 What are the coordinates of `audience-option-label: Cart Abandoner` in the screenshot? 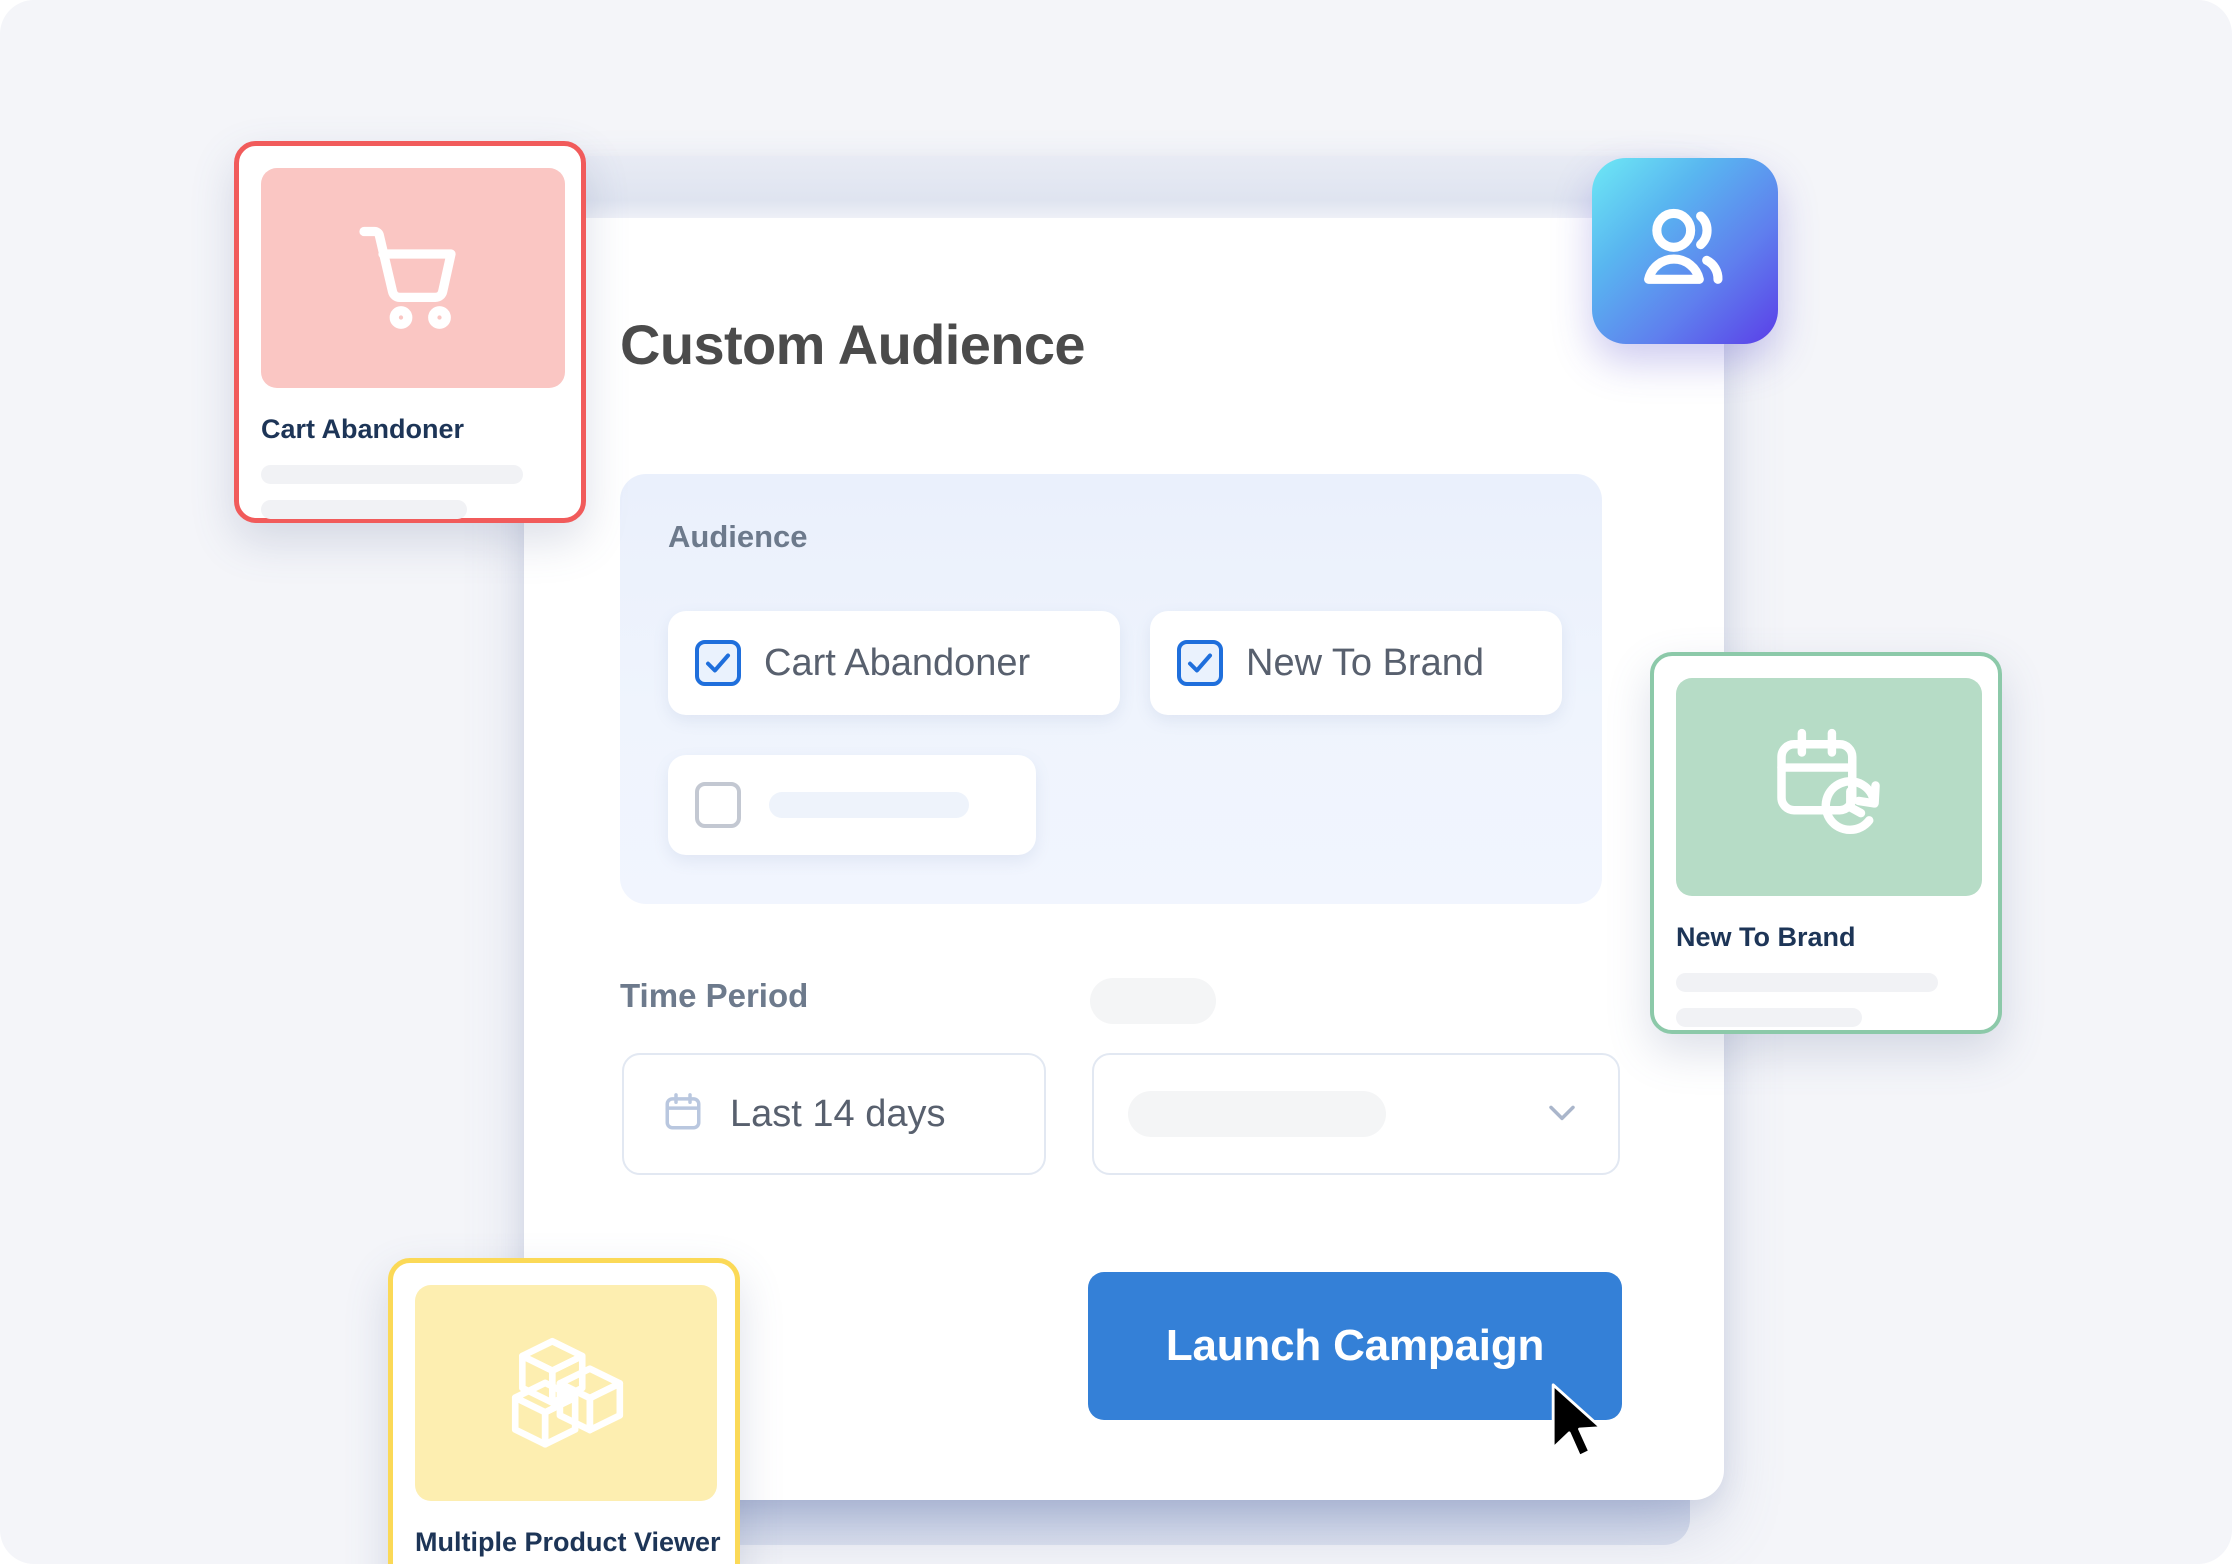 It's located at (897, 662).